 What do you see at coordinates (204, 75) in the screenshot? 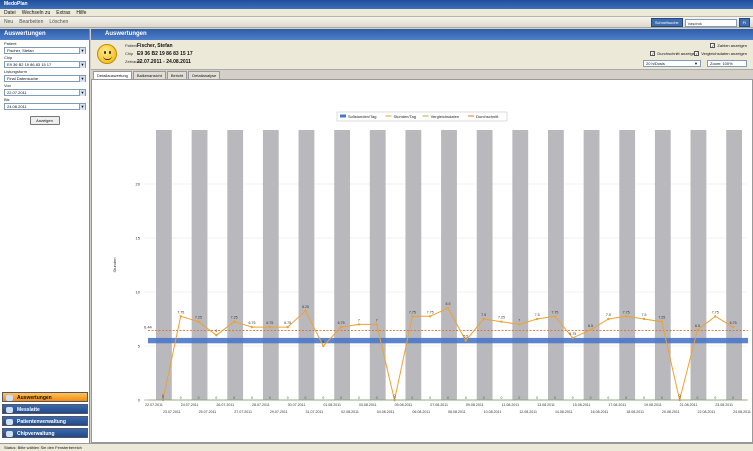
I see `tab-analysis: Detailanalyse` at bounding box center [204, 75].